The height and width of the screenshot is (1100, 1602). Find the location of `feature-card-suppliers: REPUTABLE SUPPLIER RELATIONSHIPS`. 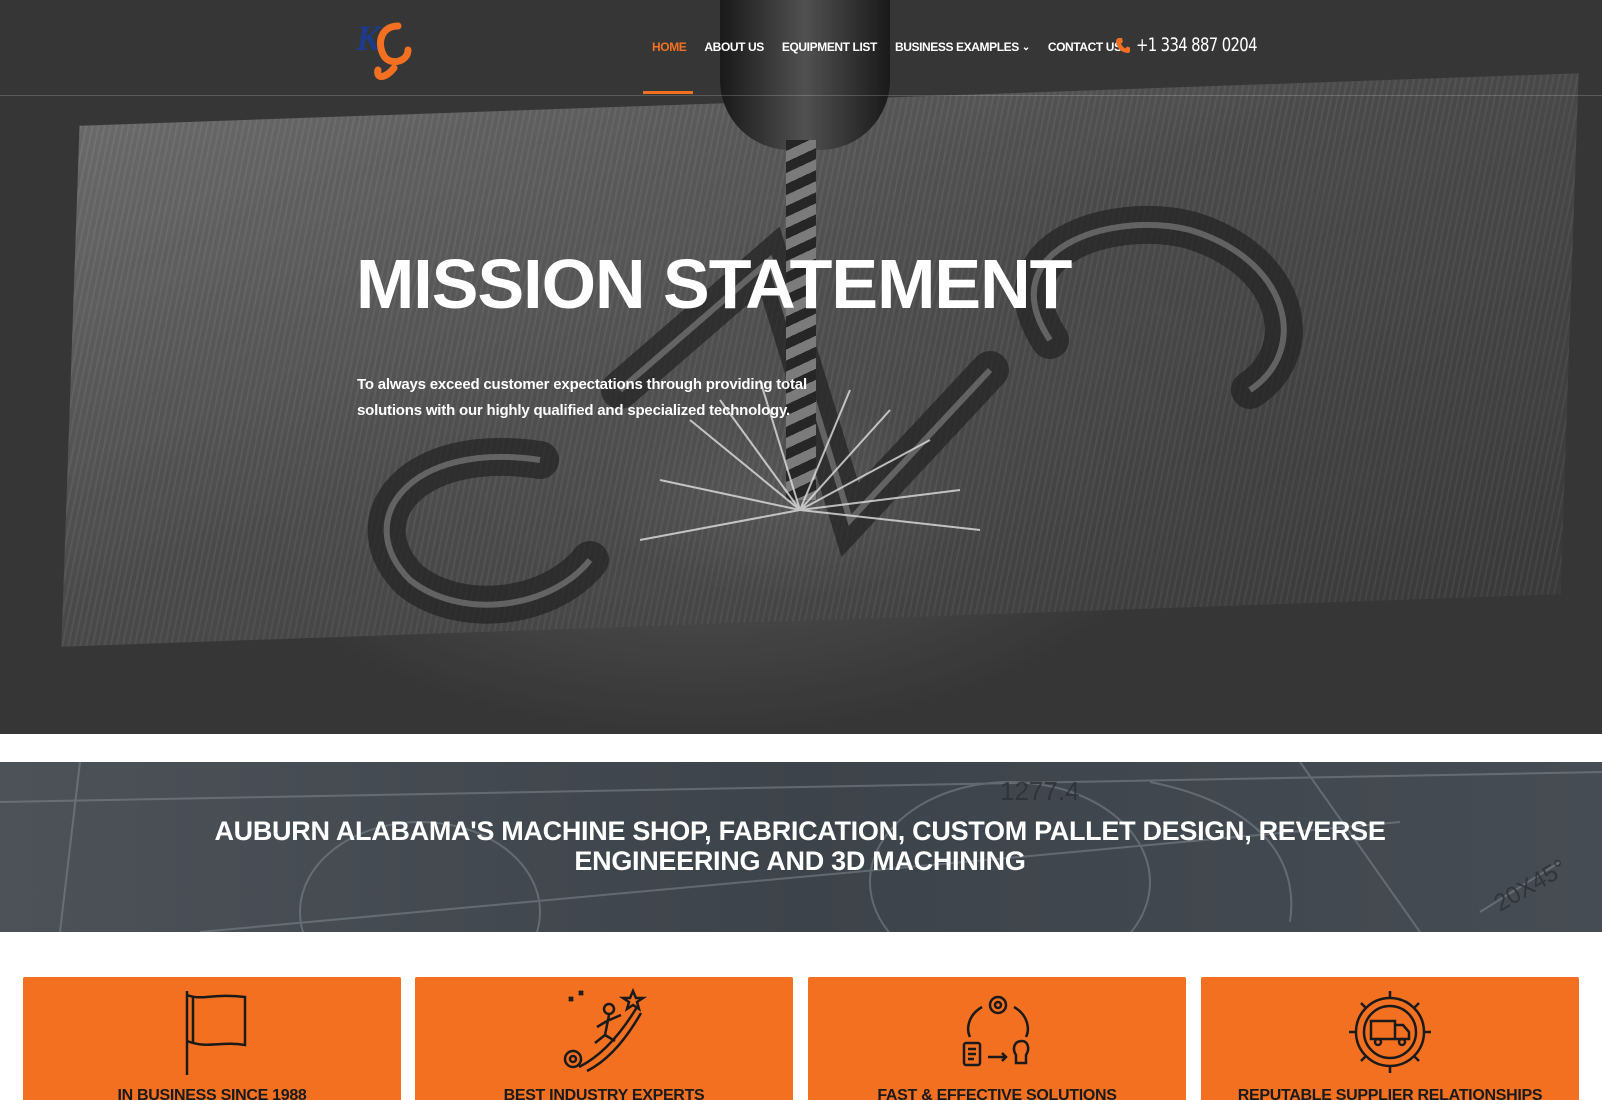

feature-card-suppliers: REPUTABLE SUPPLIER RELATIONSHIPS is located at coordinates (1390, 1038).